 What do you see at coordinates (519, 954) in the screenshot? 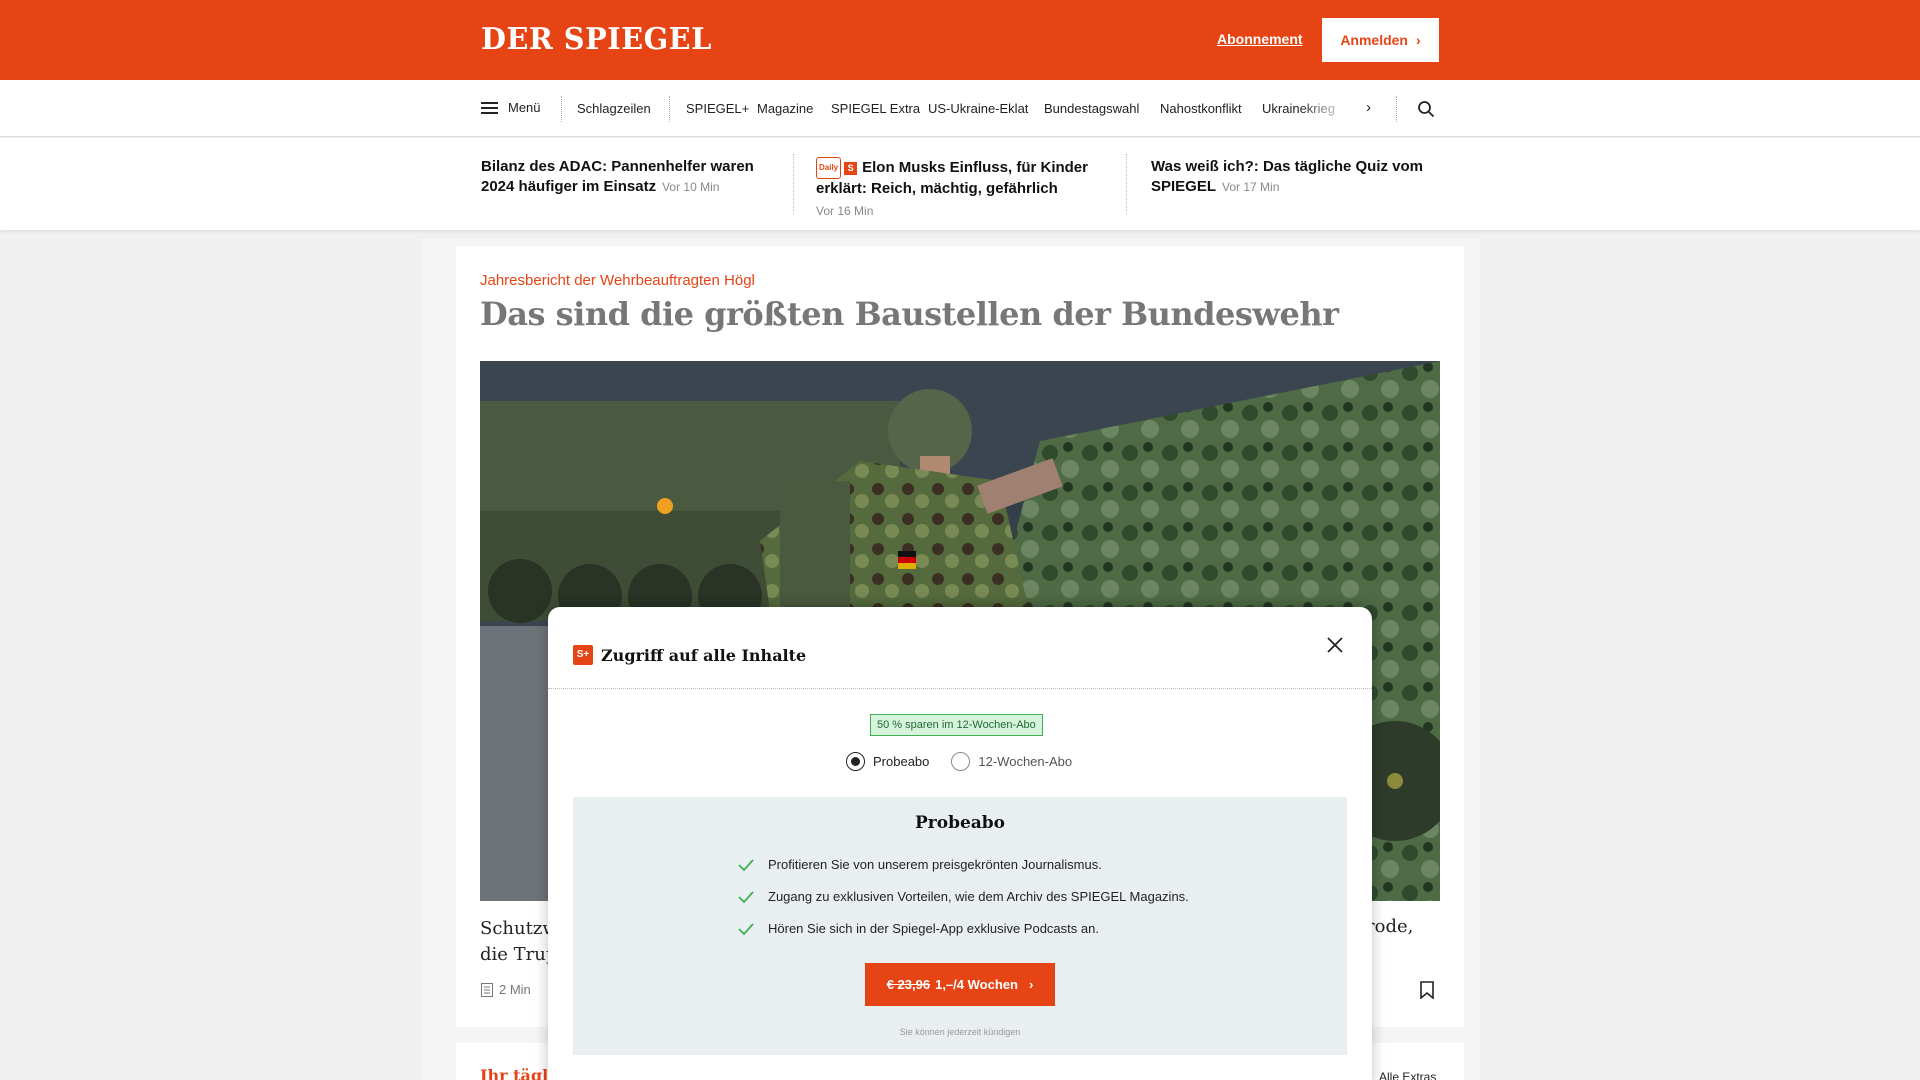
I see `teaser-line: die Trup` at bounding box center [519, 954].